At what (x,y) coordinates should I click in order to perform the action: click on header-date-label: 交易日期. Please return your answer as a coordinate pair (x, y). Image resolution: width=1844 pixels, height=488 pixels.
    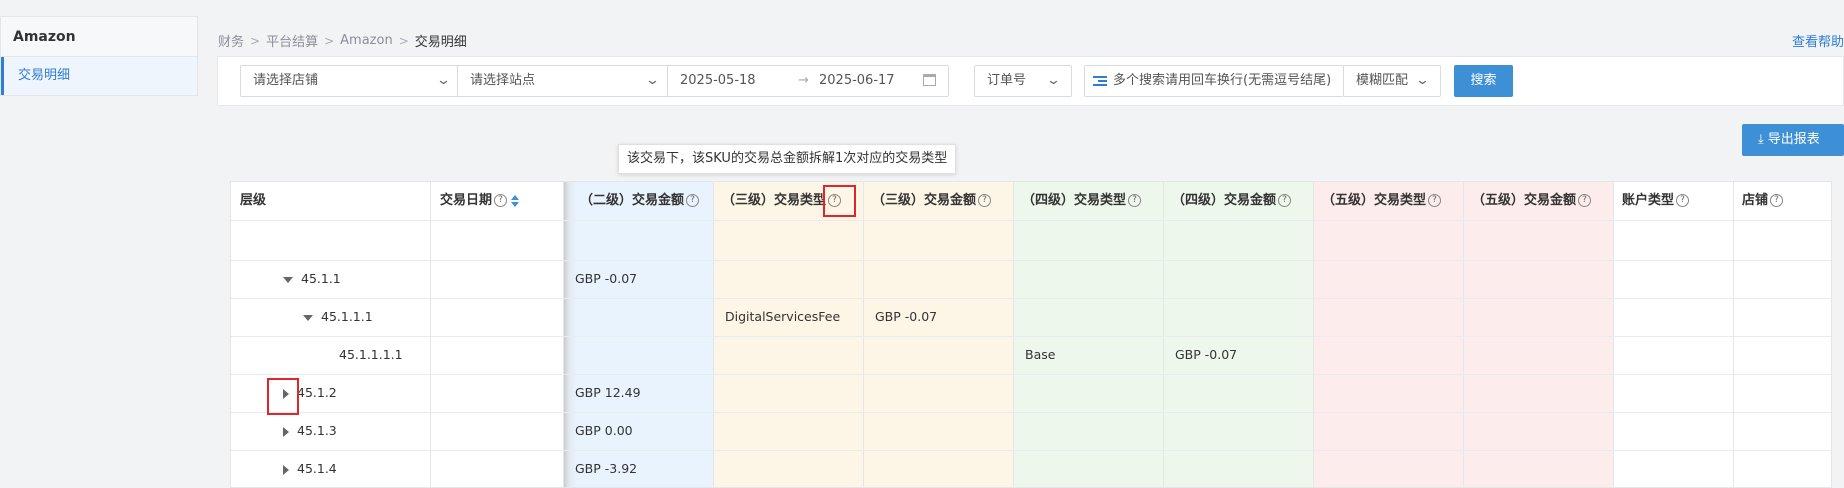
    Looking at the image, I should click on (466, 200).